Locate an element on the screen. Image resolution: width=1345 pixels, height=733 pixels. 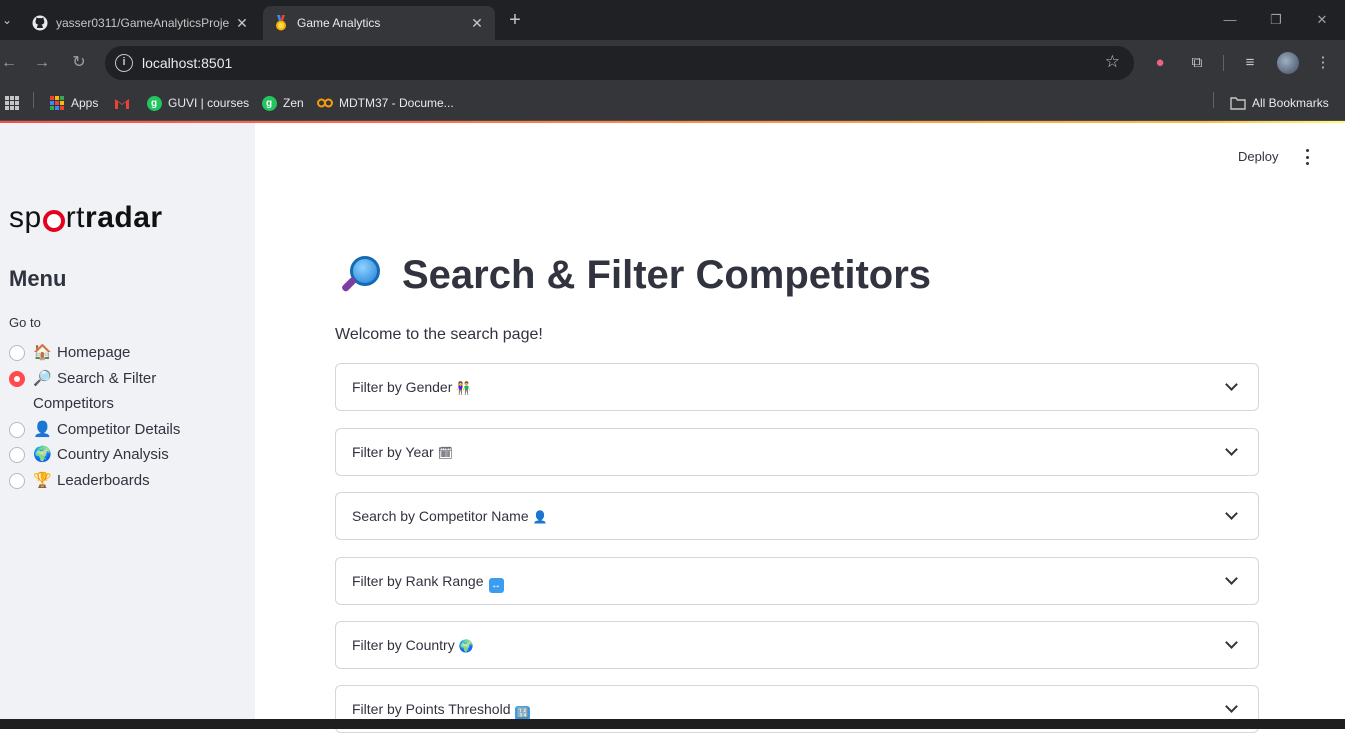
toolbar-divider is located at coordinates (1223, 63).